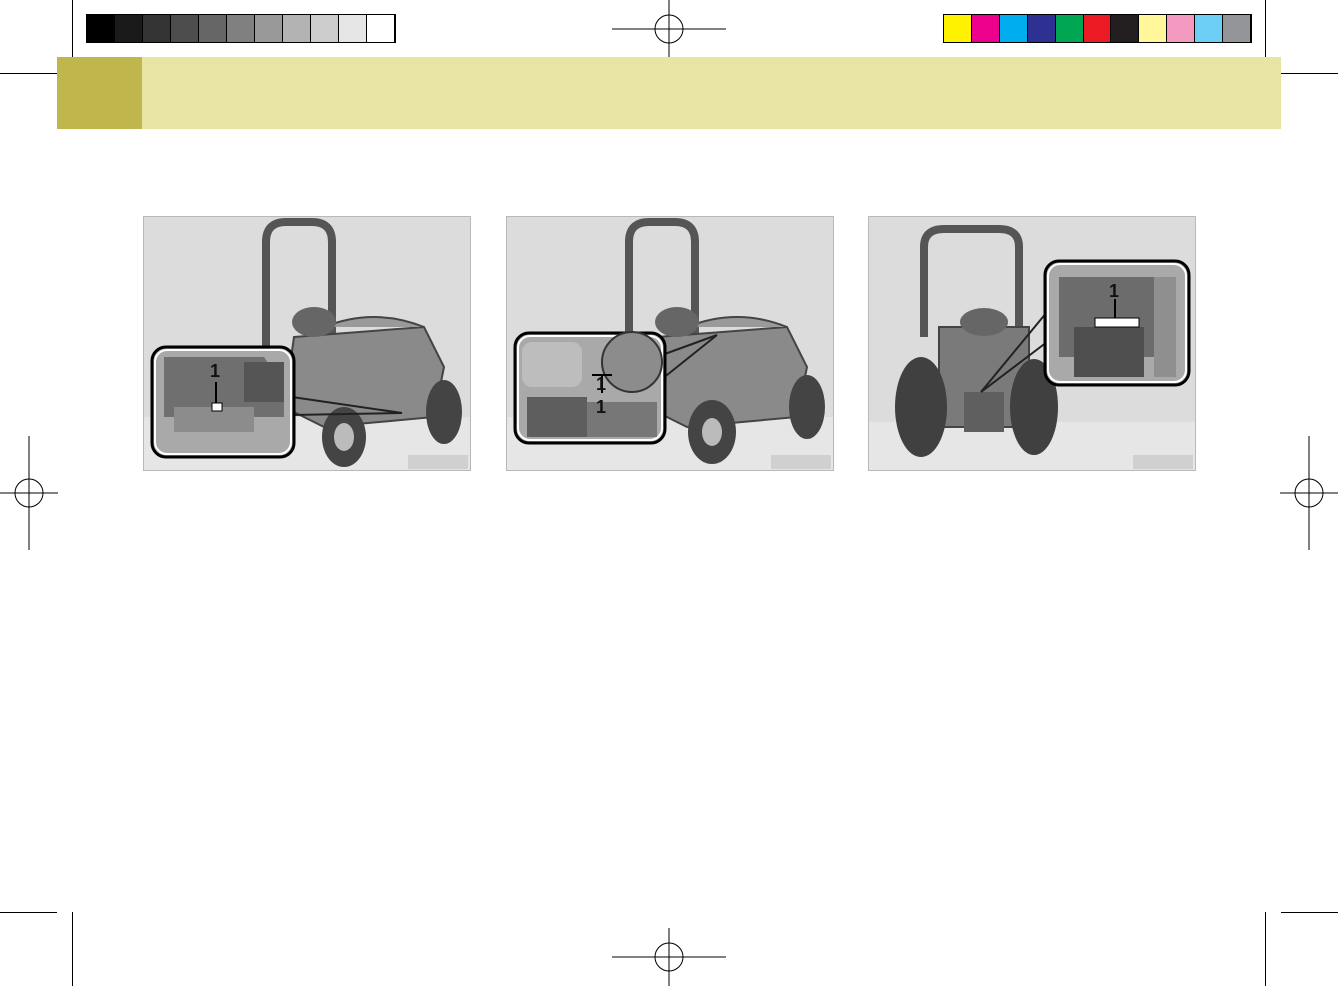 This screenshot has width=1338, height=986. I want to click on chapter-tab, so click(99, 93).